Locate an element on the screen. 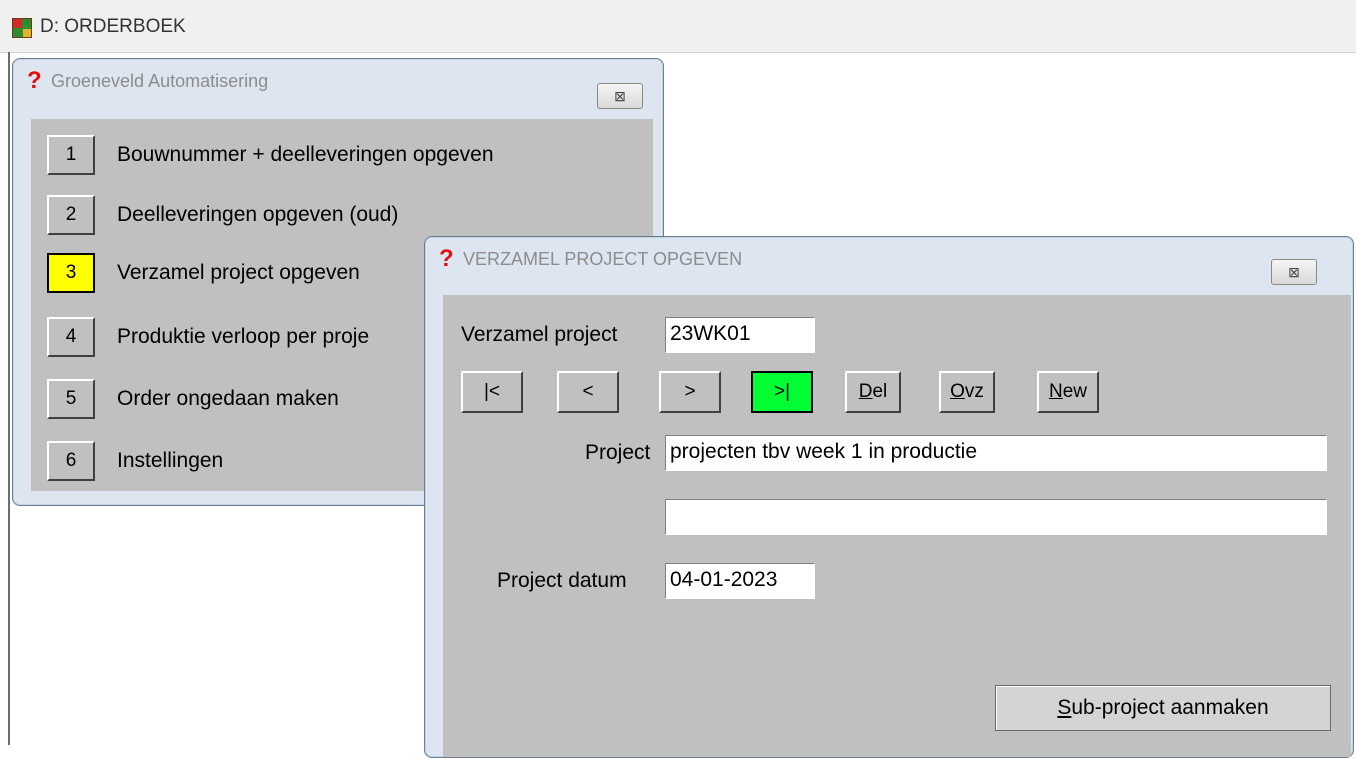 The height and width of the screenshot is (758, 1356). first-record-button: |< is located at coordinates (492, 392).